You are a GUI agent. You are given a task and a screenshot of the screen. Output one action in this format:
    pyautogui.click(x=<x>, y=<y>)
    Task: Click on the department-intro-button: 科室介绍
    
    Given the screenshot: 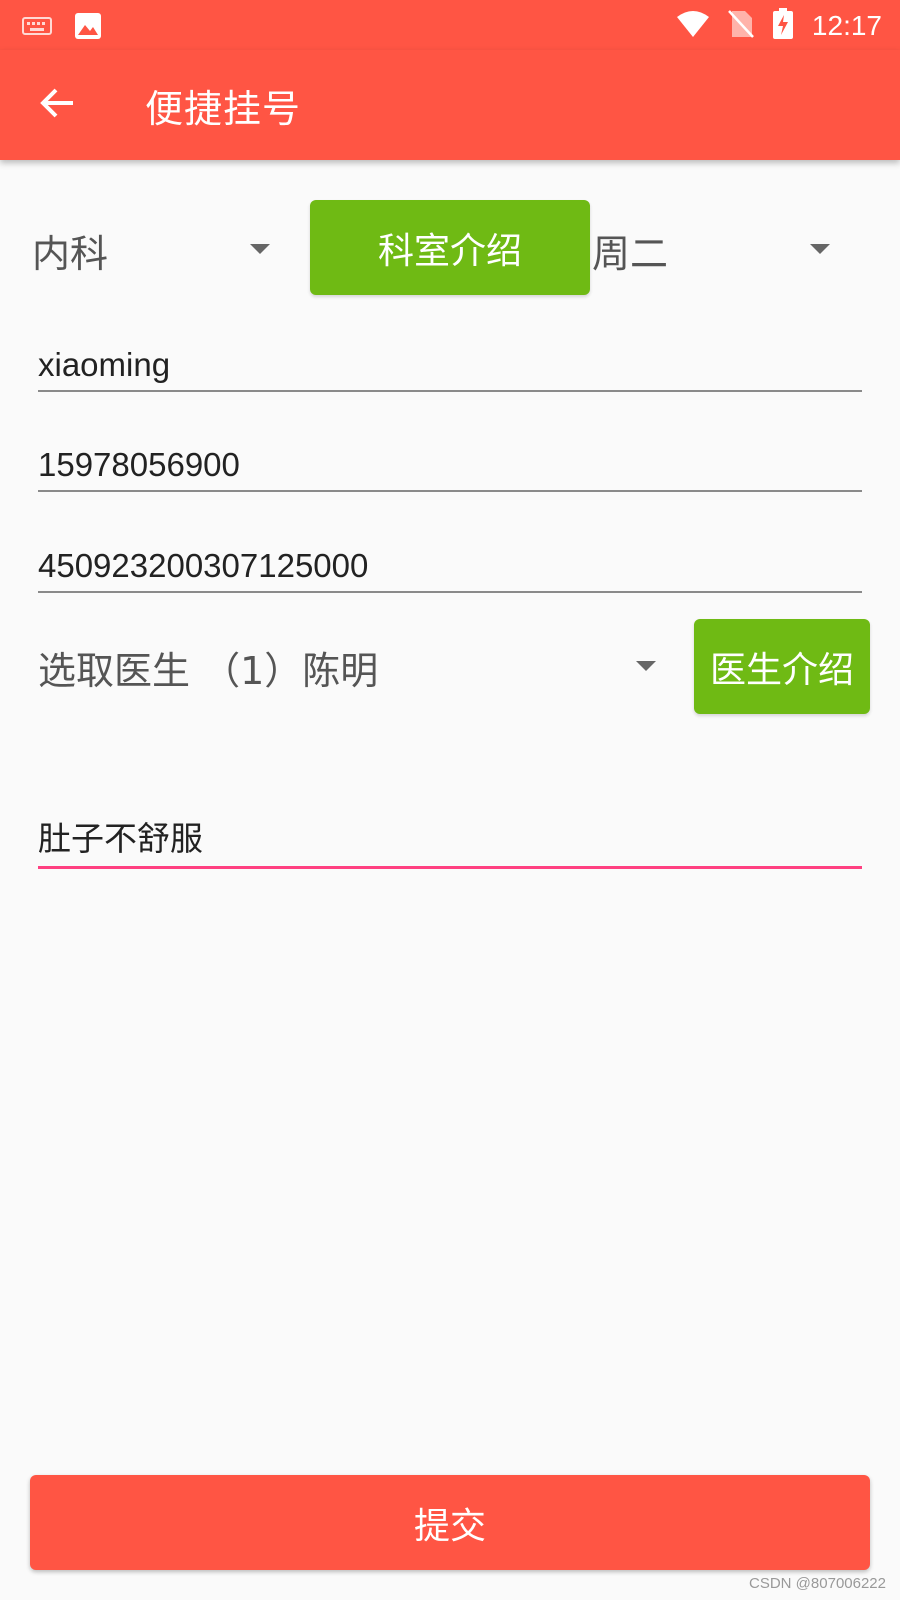 What is the action you would take?
    pyautogui.click(x=450, y=247)
    